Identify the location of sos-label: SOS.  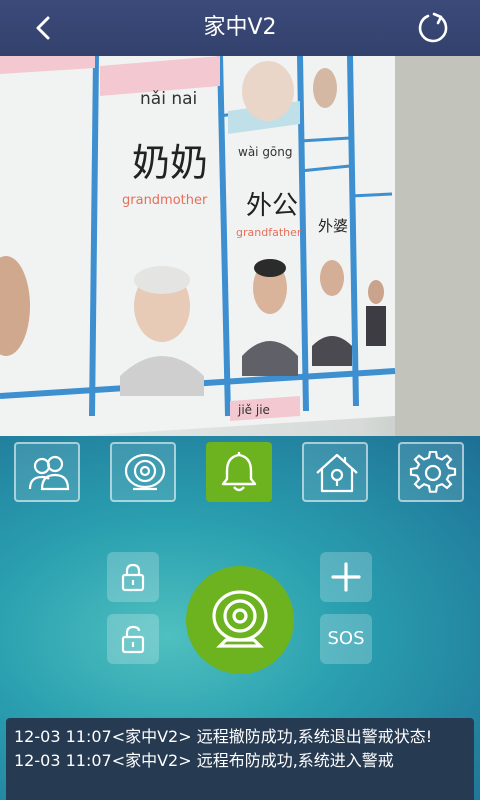
(346, 638).